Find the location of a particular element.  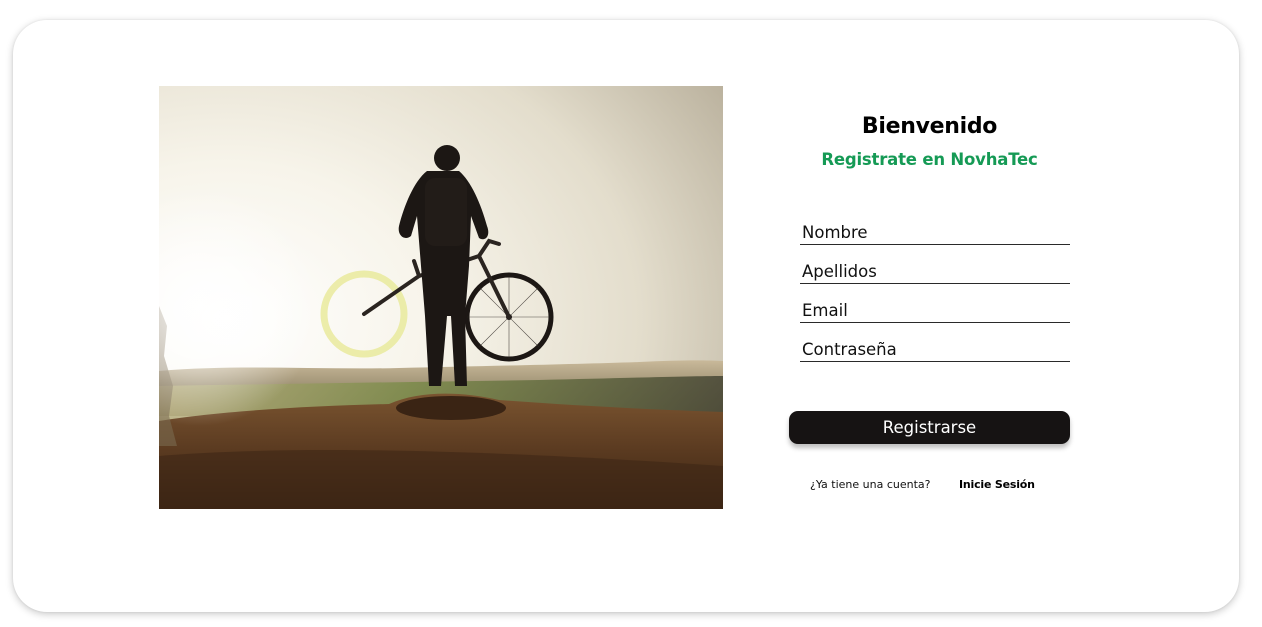

last-name-input is located at coordinates (935, 271).